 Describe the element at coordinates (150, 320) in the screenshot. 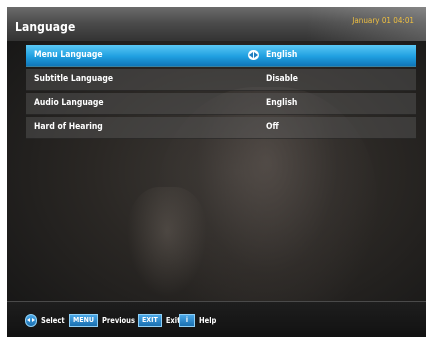

I see `exit-key: EXIT` at that location.